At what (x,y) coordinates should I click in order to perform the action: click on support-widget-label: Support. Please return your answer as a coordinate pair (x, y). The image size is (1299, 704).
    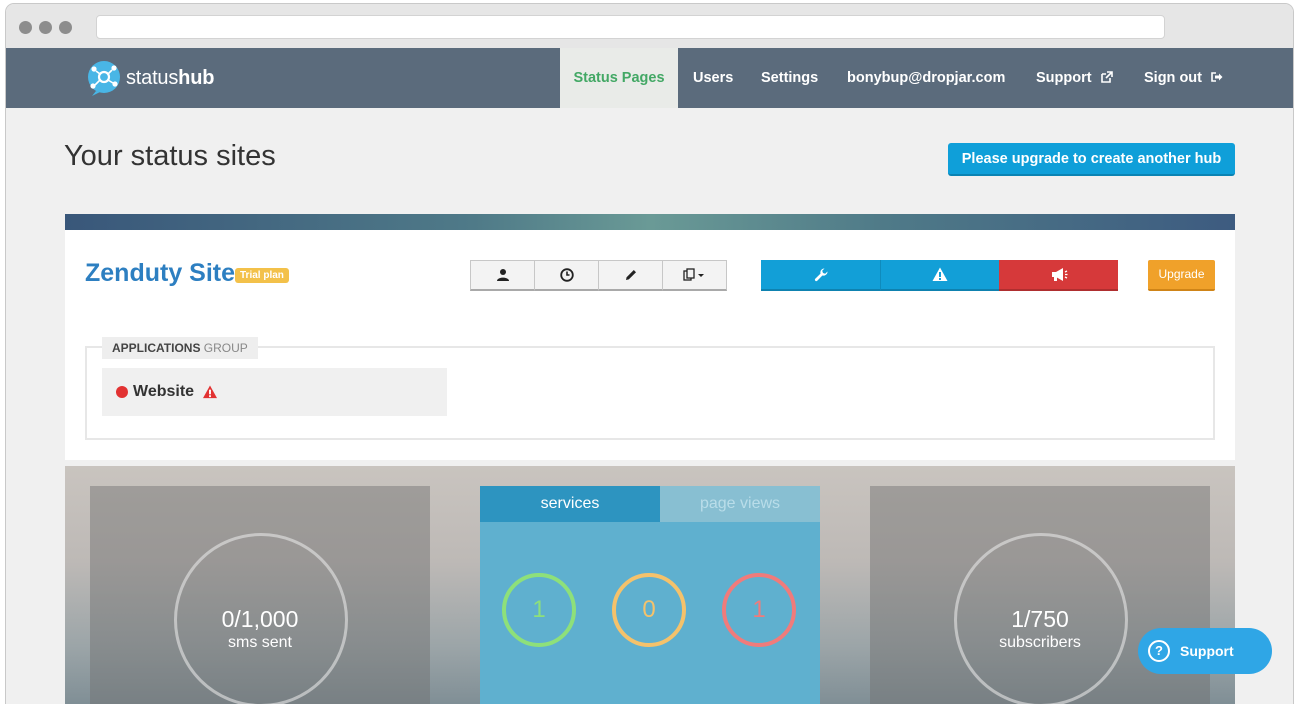
    Looking at the image, I should click on (1207, 651).